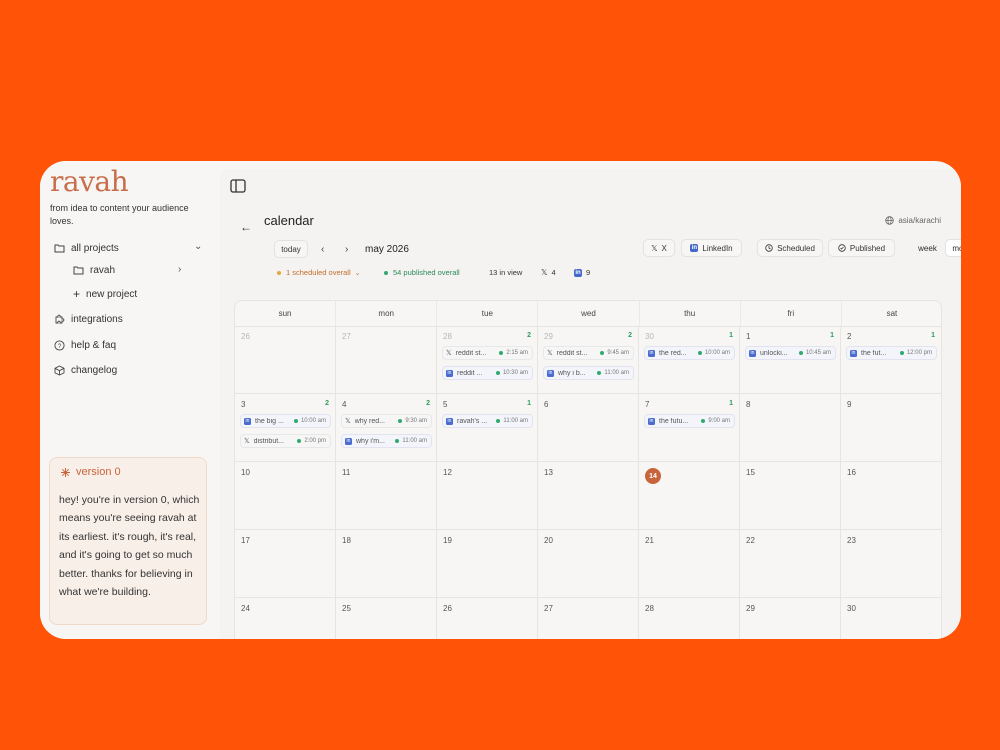 This screenshot has height=750, width=1000. What do you see at coordinates (689, 421) in the screenshot?
I see `event-chip: in the futu... 9:00 am` at bounding box center [689, 421].